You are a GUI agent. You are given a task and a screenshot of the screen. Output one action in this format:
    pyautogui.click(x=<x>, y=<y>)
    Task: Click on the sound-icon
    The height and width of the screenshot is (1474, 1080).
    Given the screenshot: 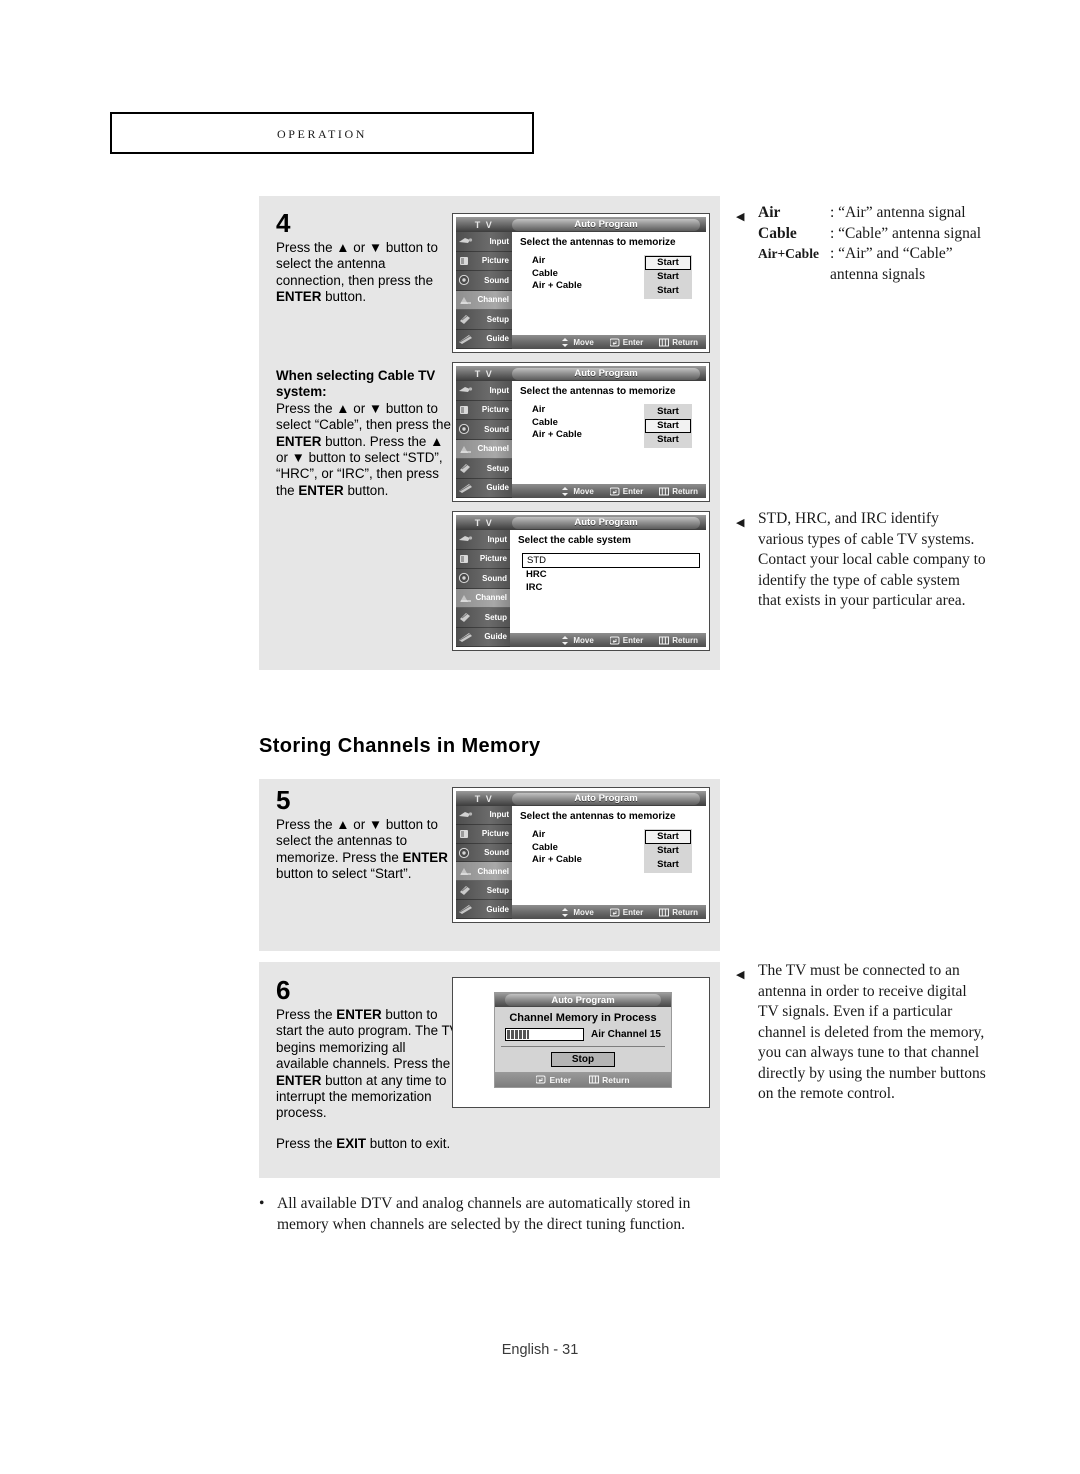 What is the action you would take?
    pyautogui.click(x=464, y=852)
    